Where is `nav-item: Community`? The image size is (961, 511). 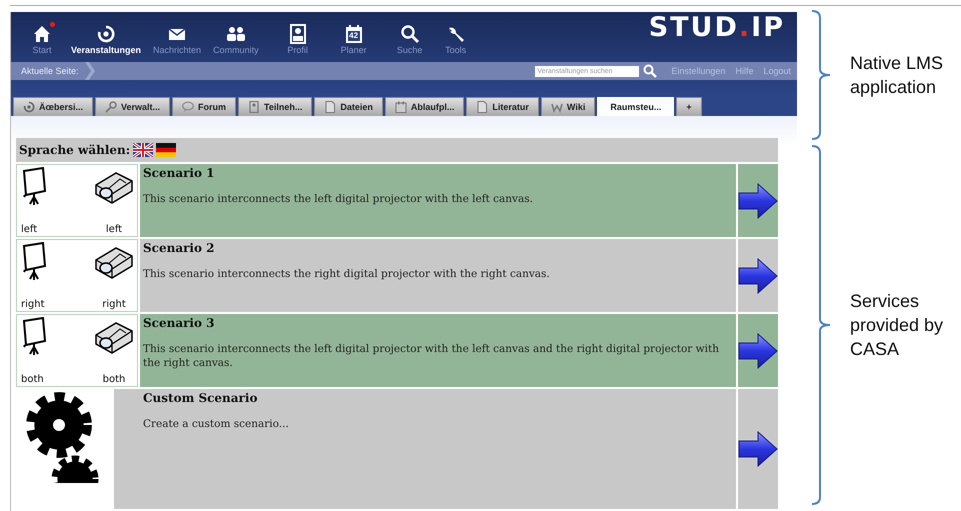 nav-item: Community is located at coordinates (236, 39).